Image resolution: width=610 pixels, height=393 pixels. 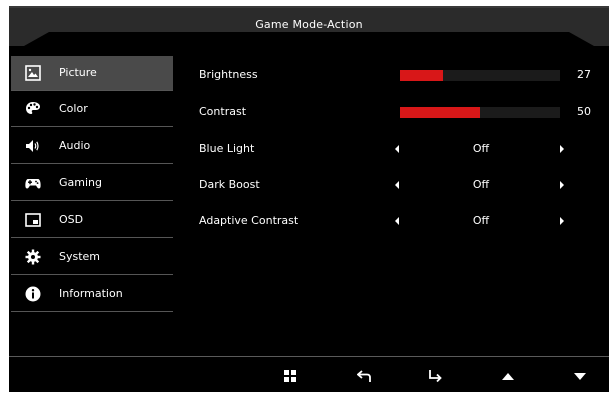 I want to click on adaptive-contrast-value: Off, so click(x=481, y=220).